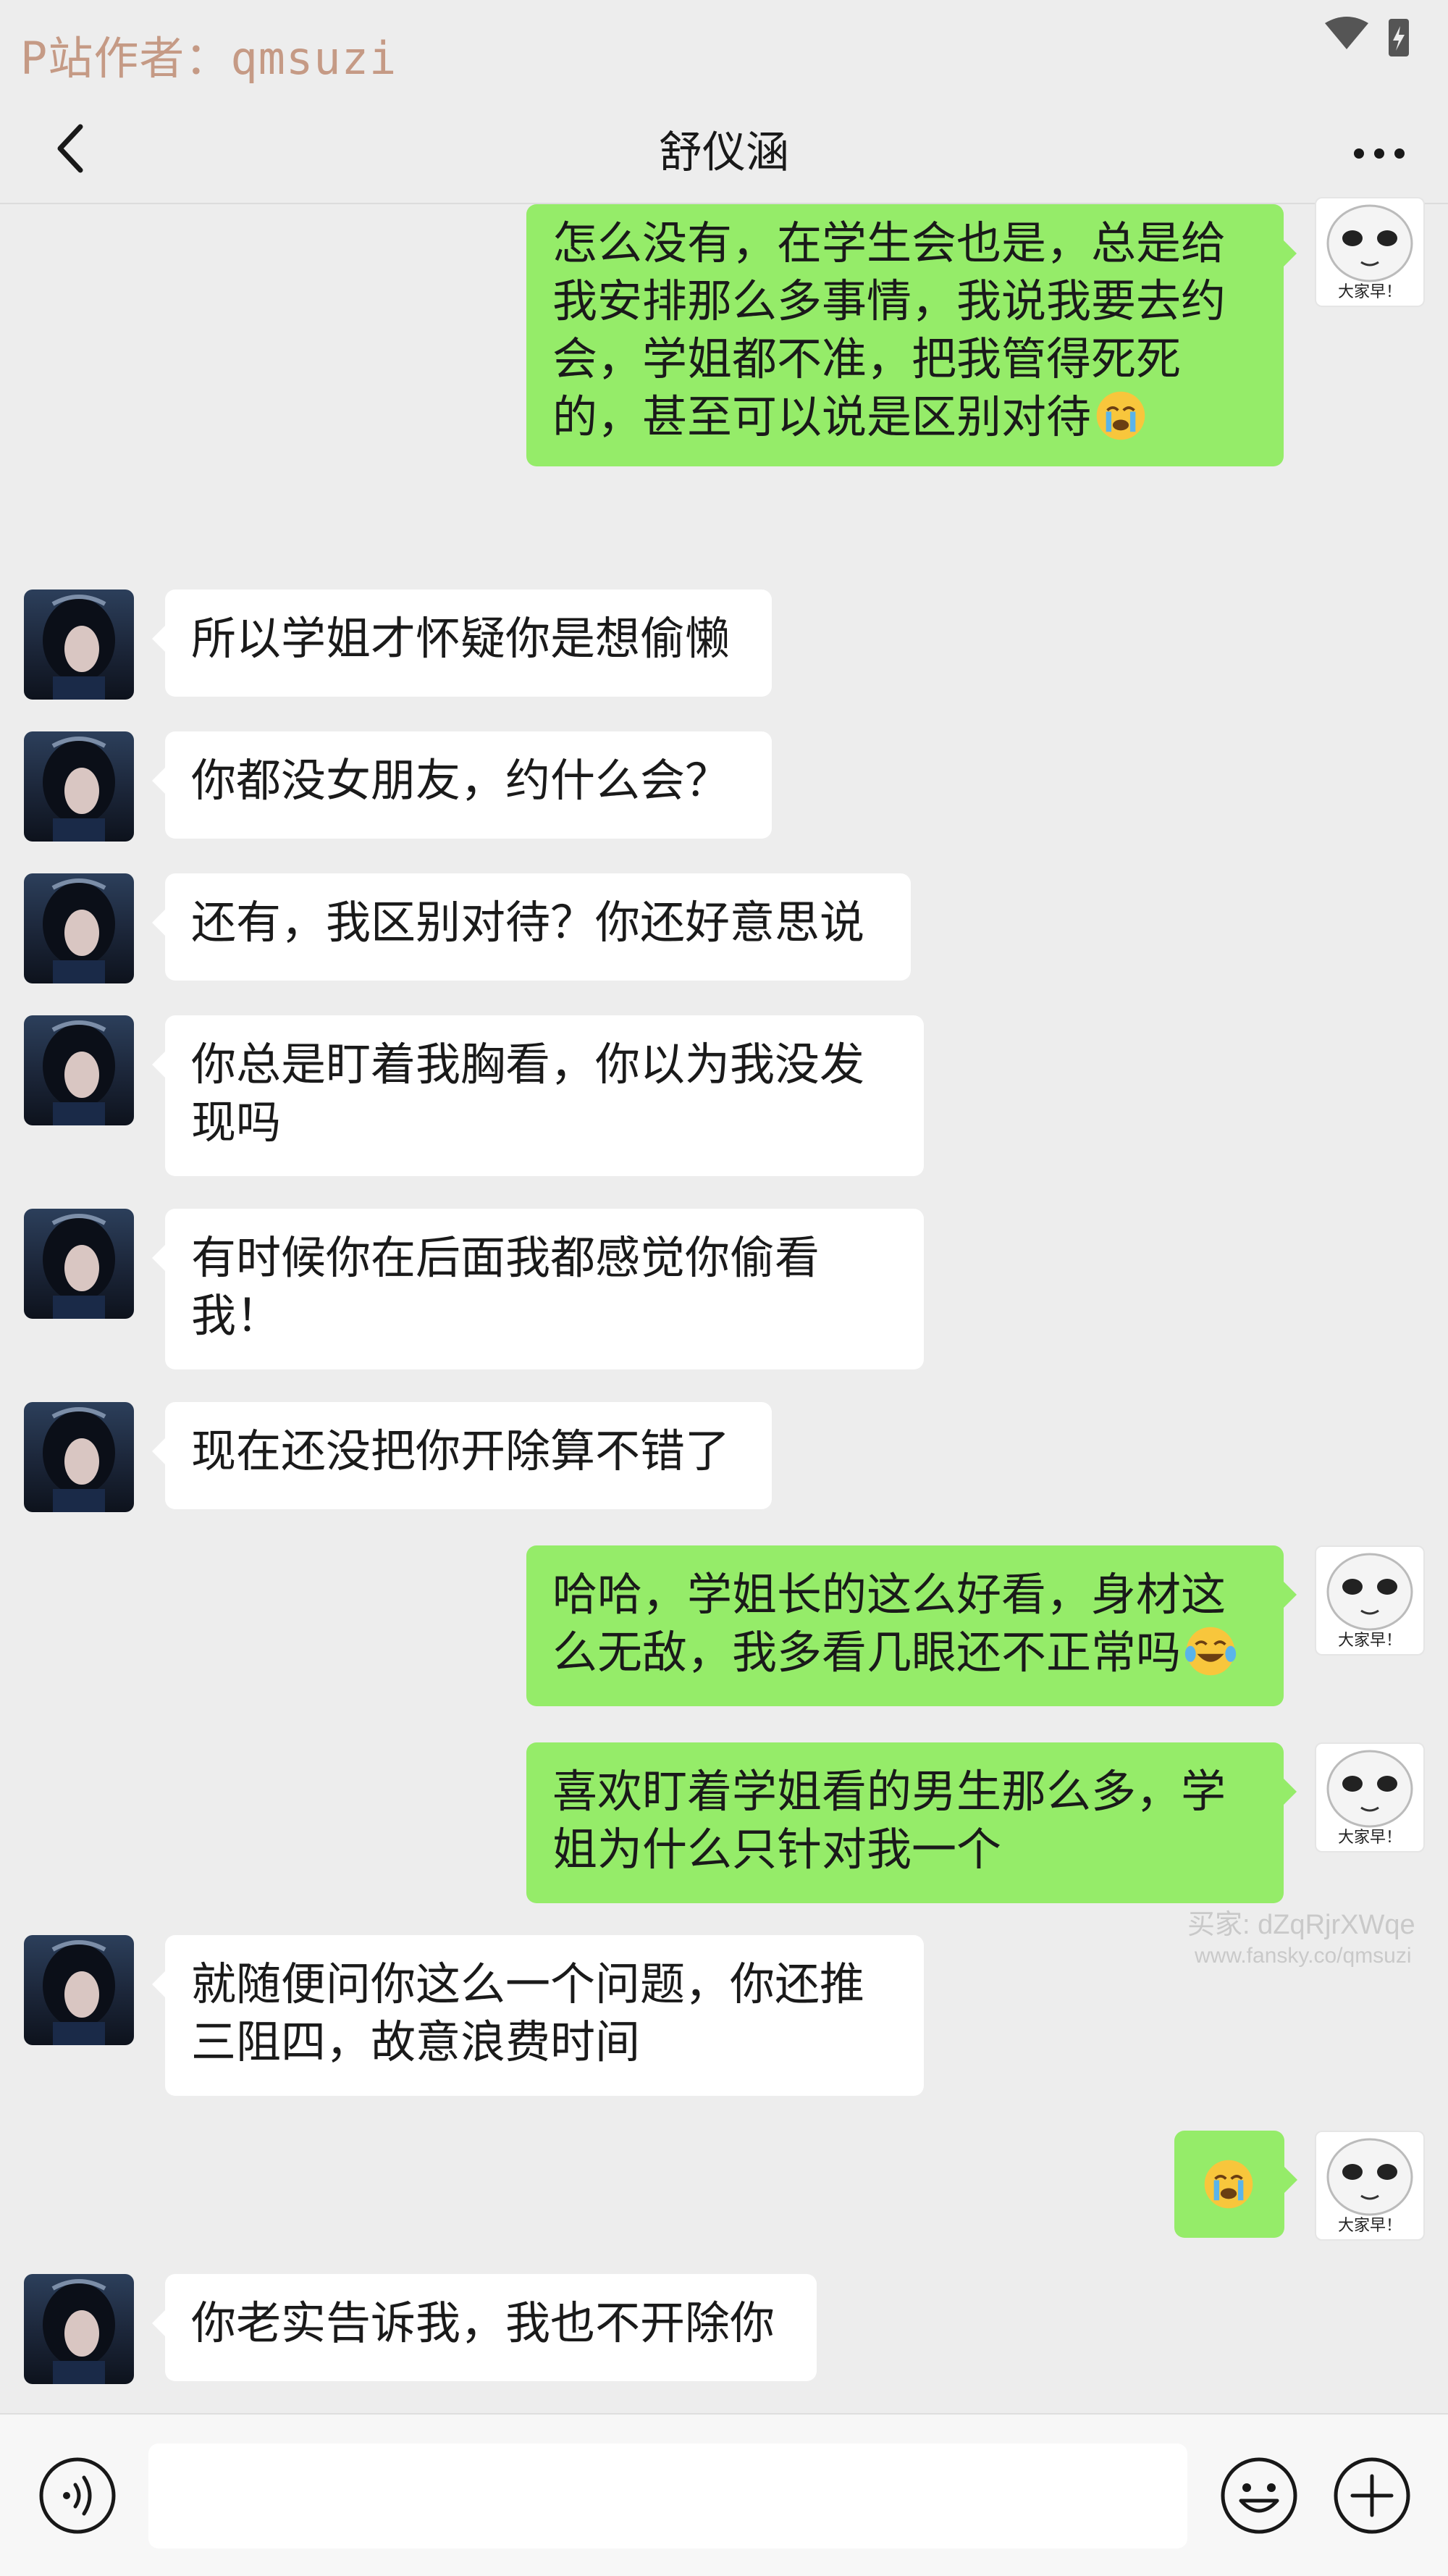 This screenshot has height=2576, width=1448. I want to click on message-bubble, so click(1235, 2184).